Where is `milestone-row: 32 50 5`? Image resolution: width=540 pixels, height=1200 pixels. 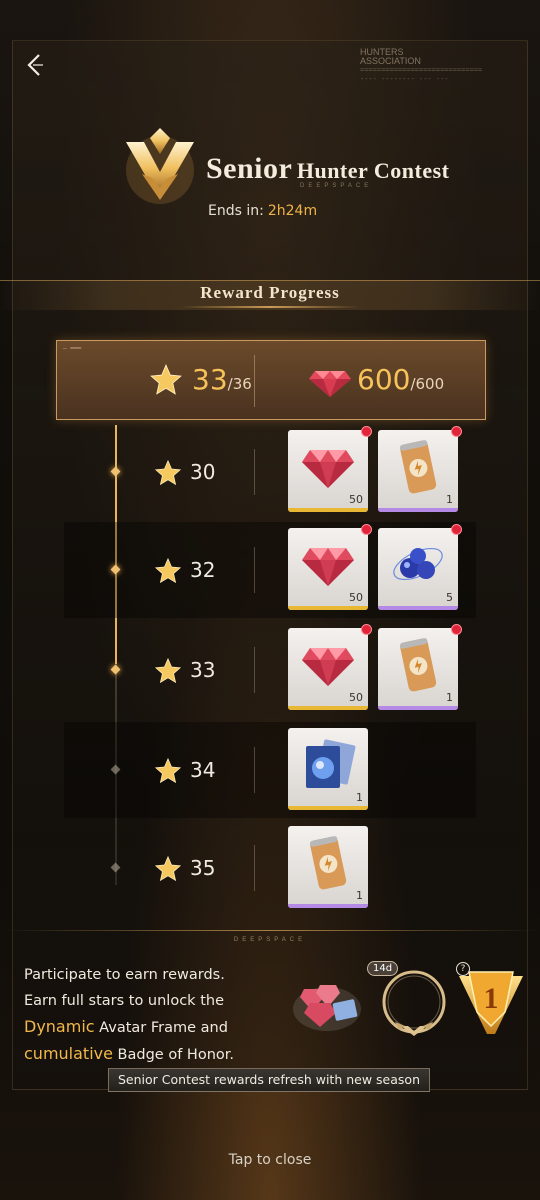
milestone-row: 32 50 5 is located at coordinates (270, 570).